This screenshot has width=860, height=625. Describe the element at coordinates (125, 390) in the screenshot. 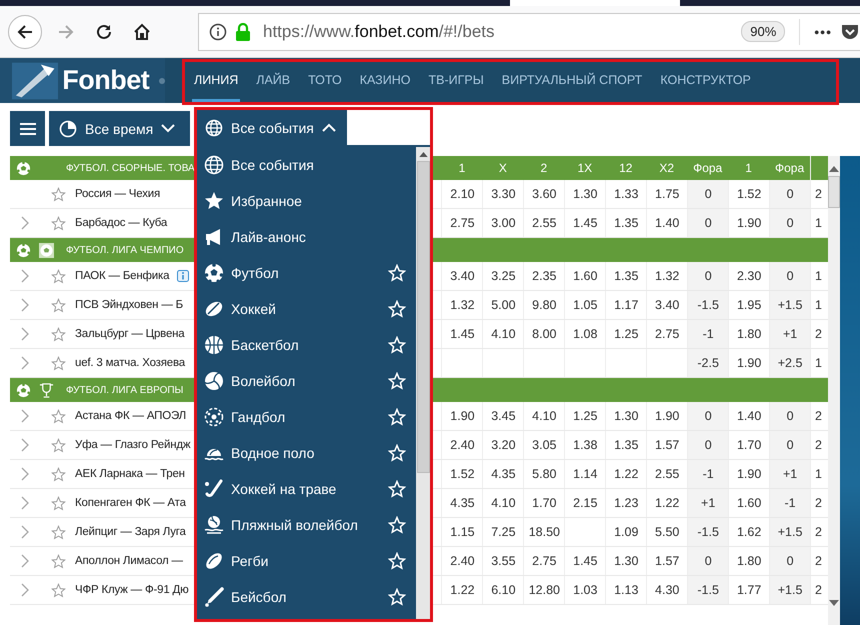

I see `league-title: ФУТБОЛ. ЛИГА ЕВРОПЫ` at that location.